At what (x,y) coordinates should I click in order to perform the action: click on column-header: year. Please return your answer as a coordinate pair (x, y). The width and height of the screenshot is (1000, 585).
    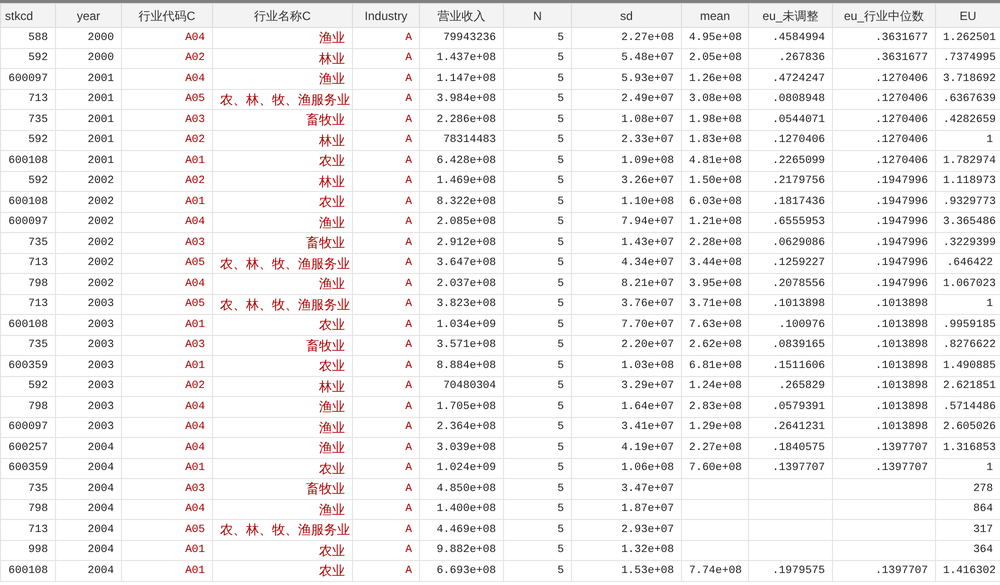
    Looking at the image, I should click on (89, 16).